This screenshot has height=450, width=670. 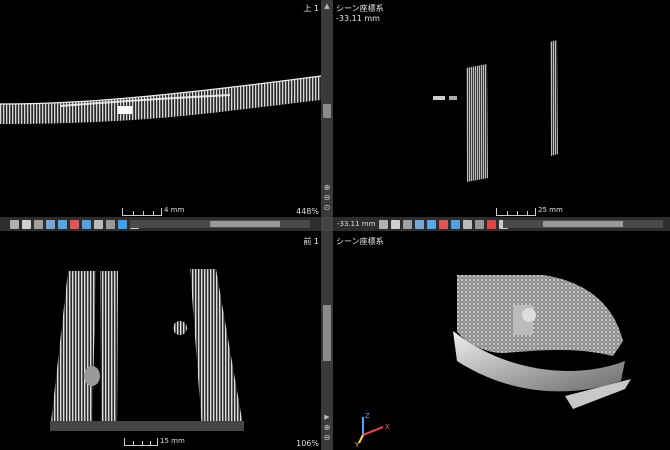 I want to click on top-view-image, so click(x=160, y=99).